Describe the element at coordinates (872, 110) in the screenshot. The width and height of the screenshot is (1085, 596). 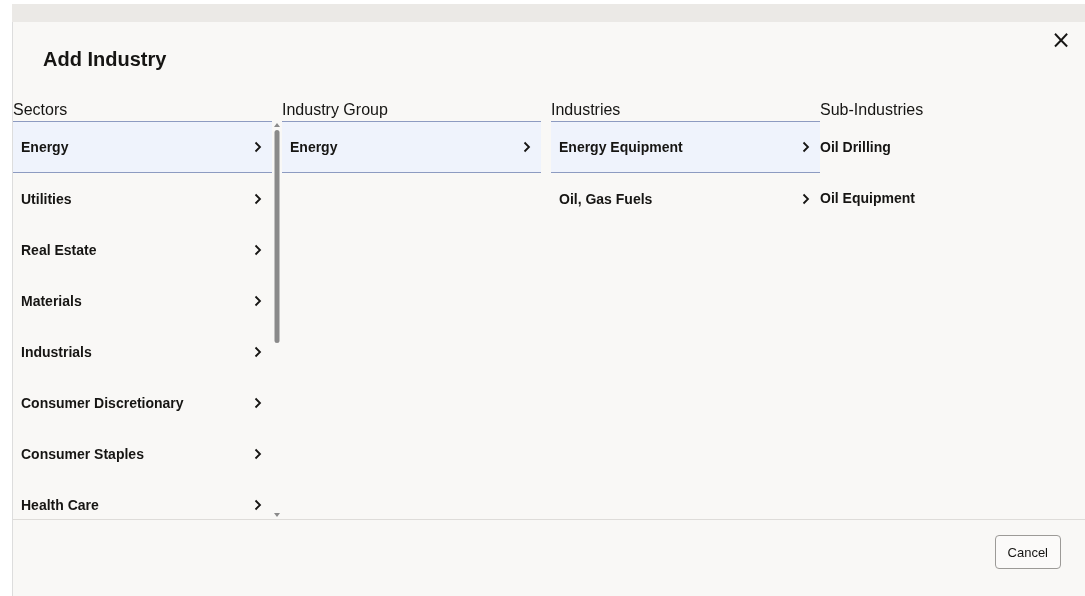
I see `column-heading: Sub-Industries` at that location.